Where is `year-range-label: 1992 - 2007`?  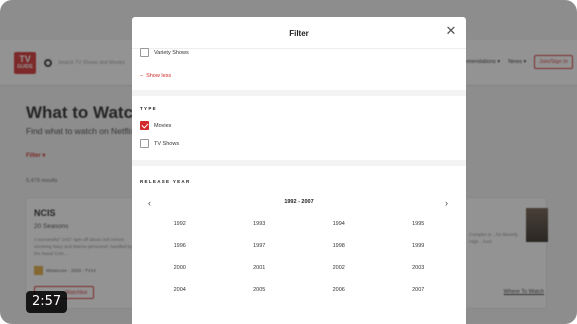 year-range-label: 1992 - 2007 is located at coordinates (299, 202).